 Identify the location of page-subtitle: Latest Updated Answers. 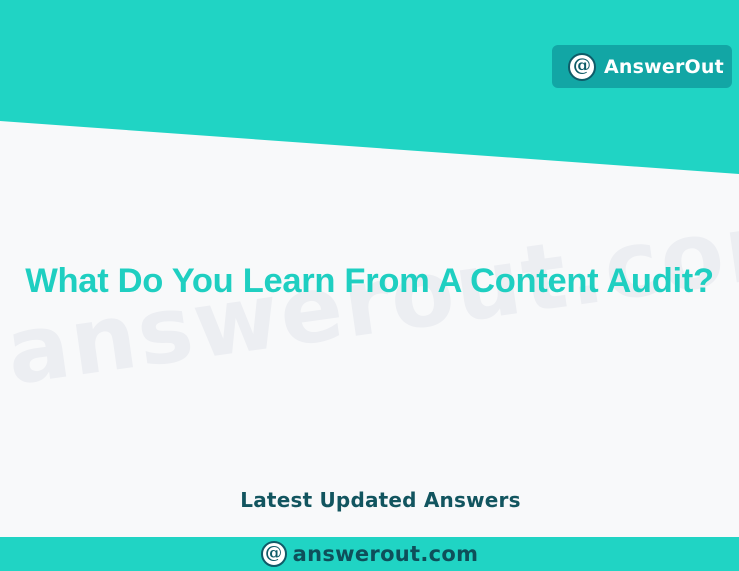
(380, 500).